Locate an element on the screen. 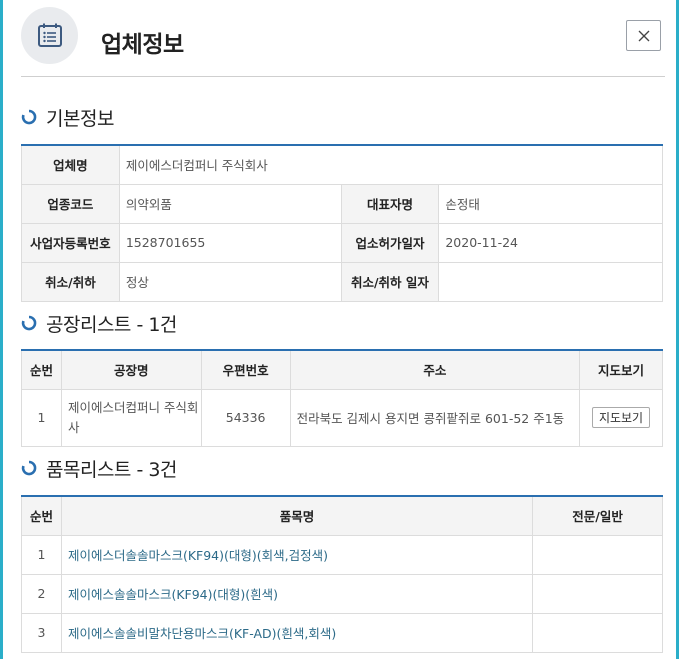  section-basic-info: 기본정보 is located at coordinates (67, 117).